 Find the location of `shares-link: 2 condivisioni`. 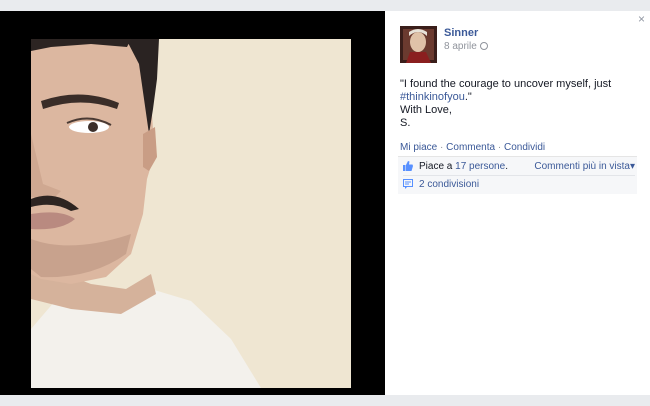

shares-link: 2 condivisioni is located at coordinates (449, 184).